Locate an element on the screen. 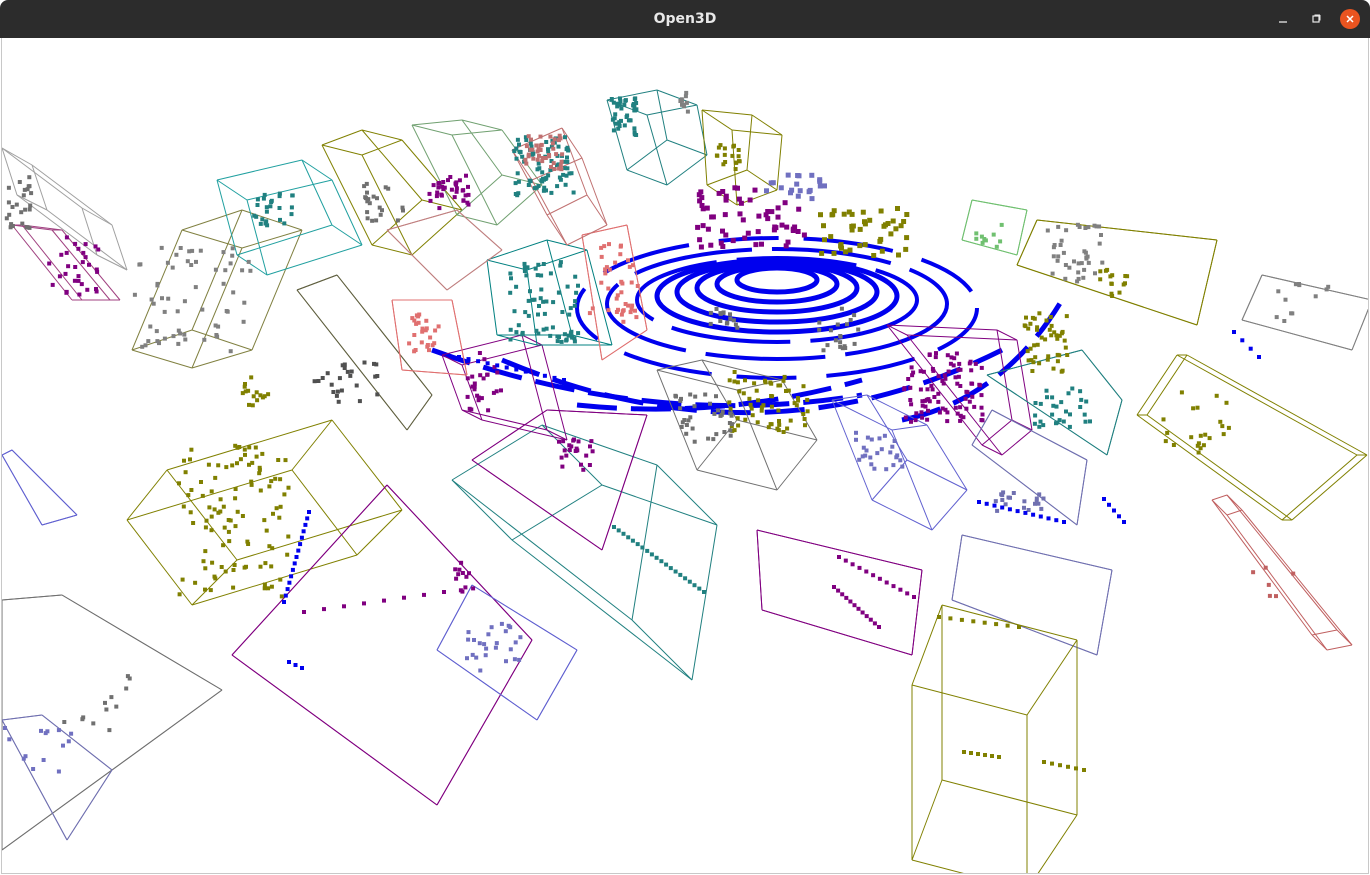 The image size is (1370, 875). close-button is located at coordinates (1350, 19).